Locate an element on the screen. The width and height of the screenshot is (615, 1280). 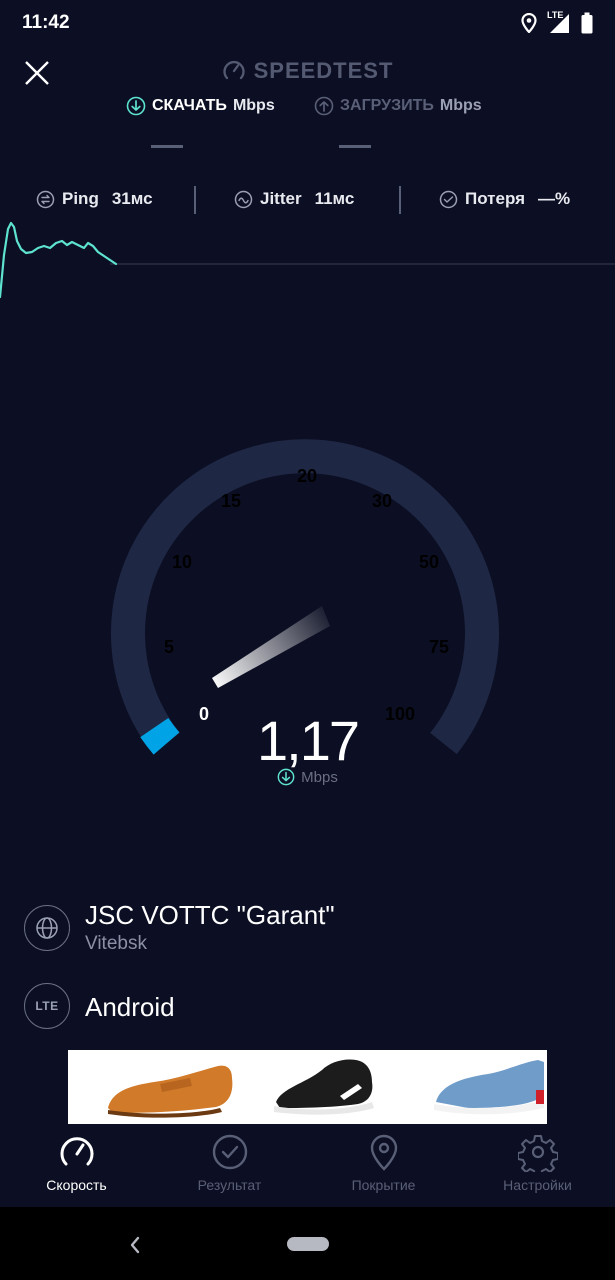
status-icons: LTE is located at coordinates (557, 22).